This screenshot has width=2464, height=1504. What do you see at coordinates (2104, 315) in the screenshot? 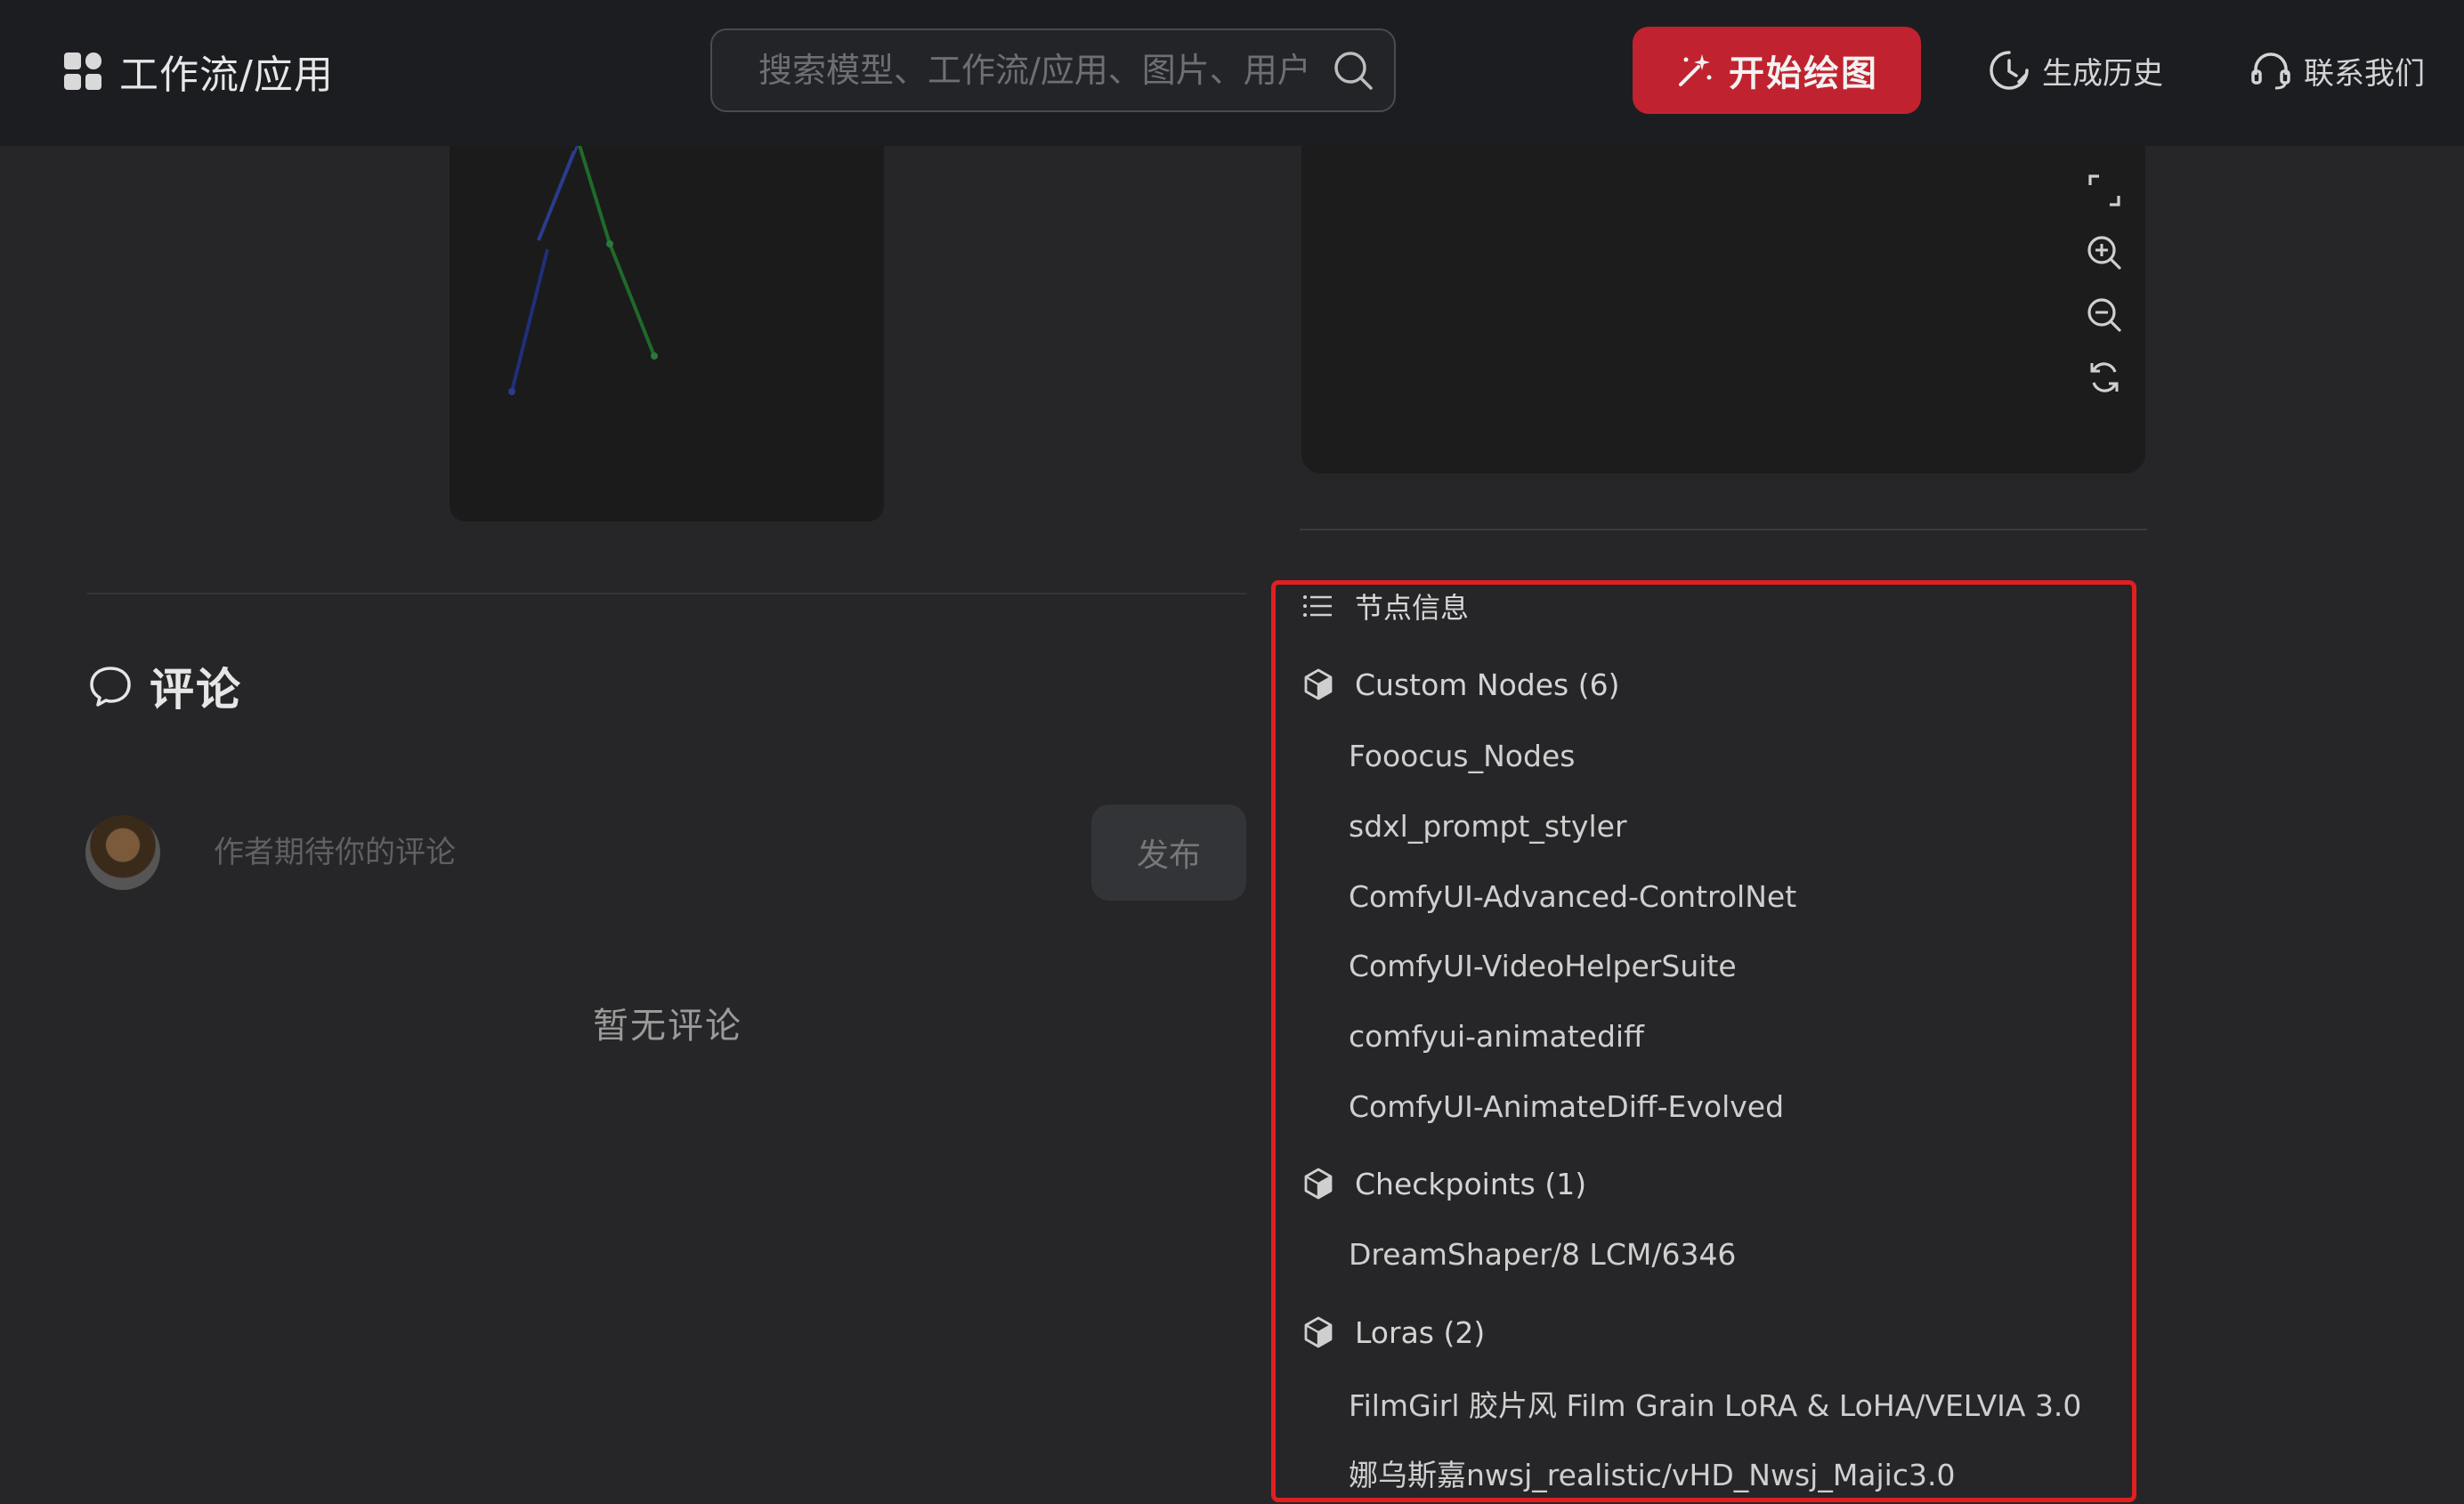
I see `zoom-out-icon` at bounding box center [2104, 315].